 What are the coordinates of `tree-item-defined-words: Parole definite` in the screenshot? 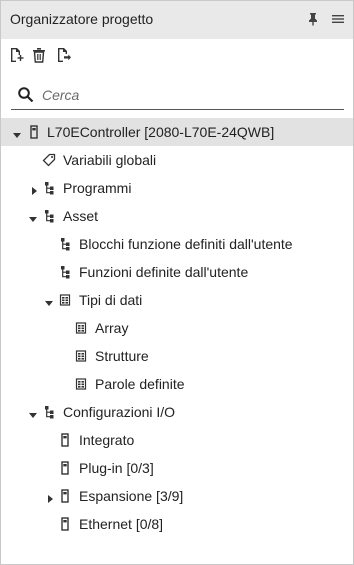 It's located at (177, 384).